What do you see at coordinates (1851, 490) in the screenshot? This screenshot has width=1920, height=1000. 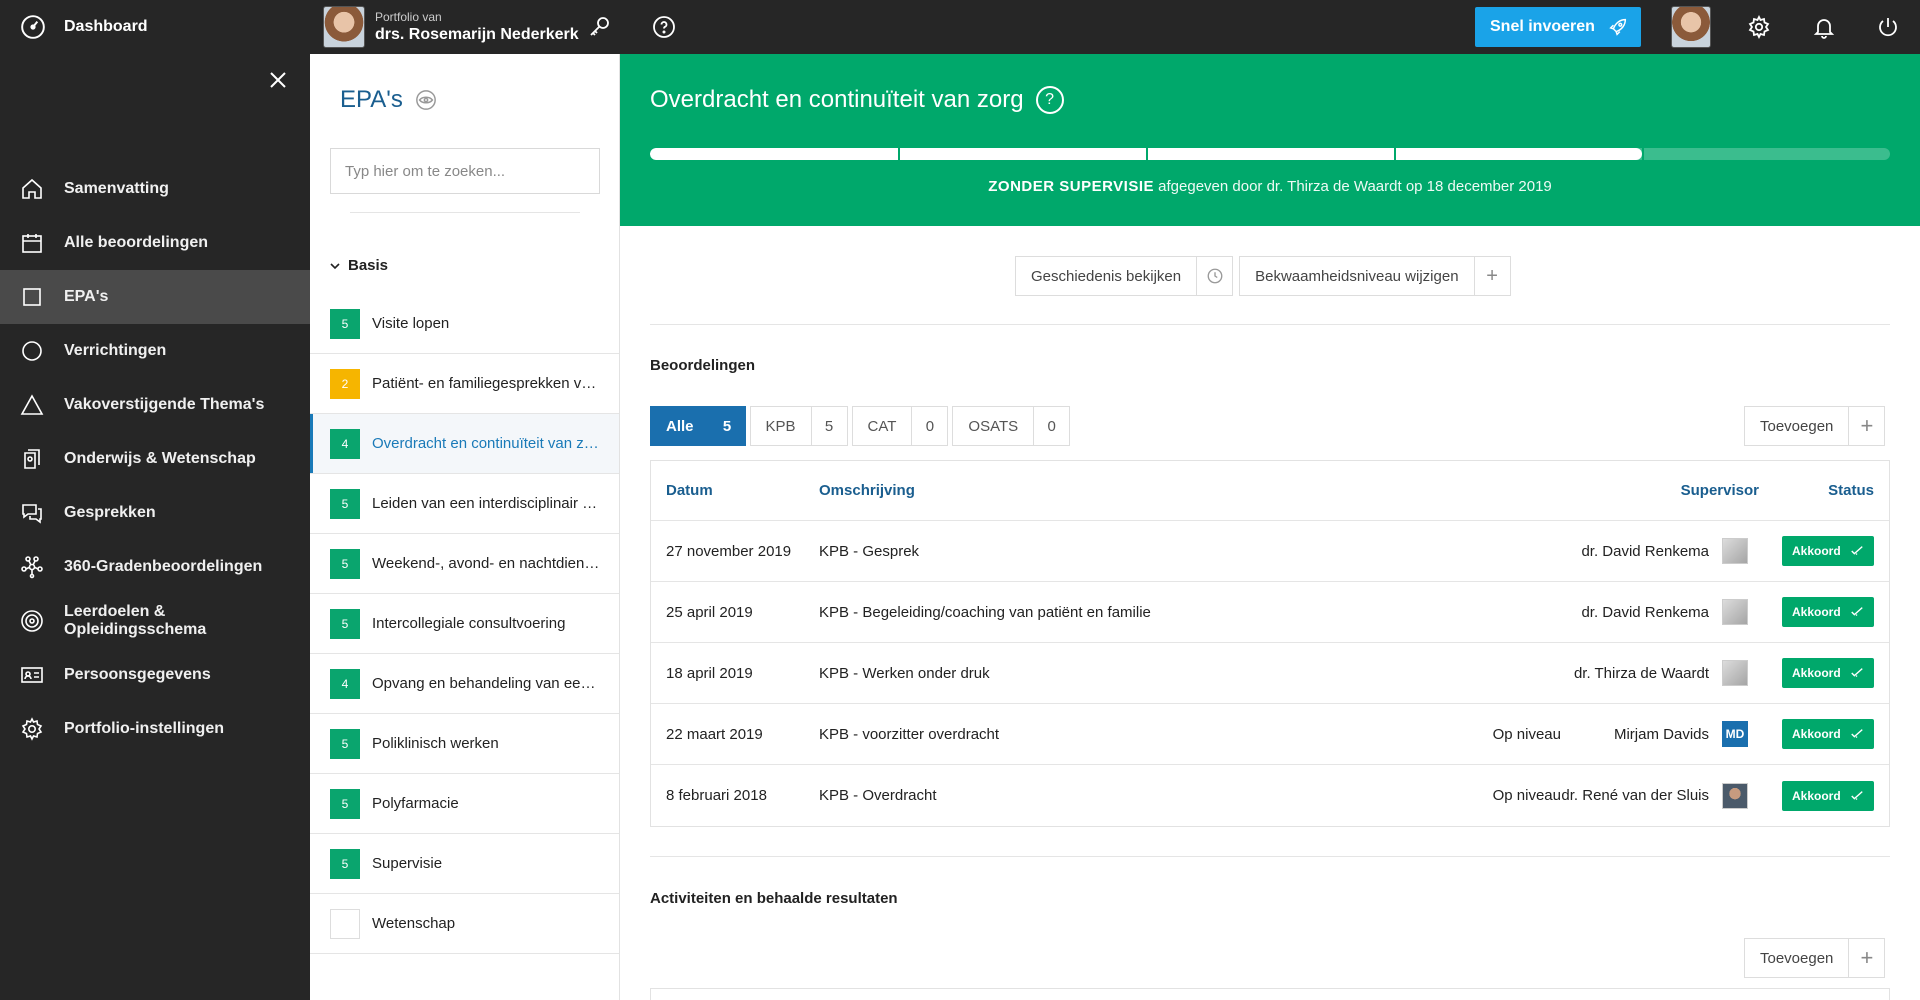 I see `column-header-status: Status` at bounding box center [1851, 490].